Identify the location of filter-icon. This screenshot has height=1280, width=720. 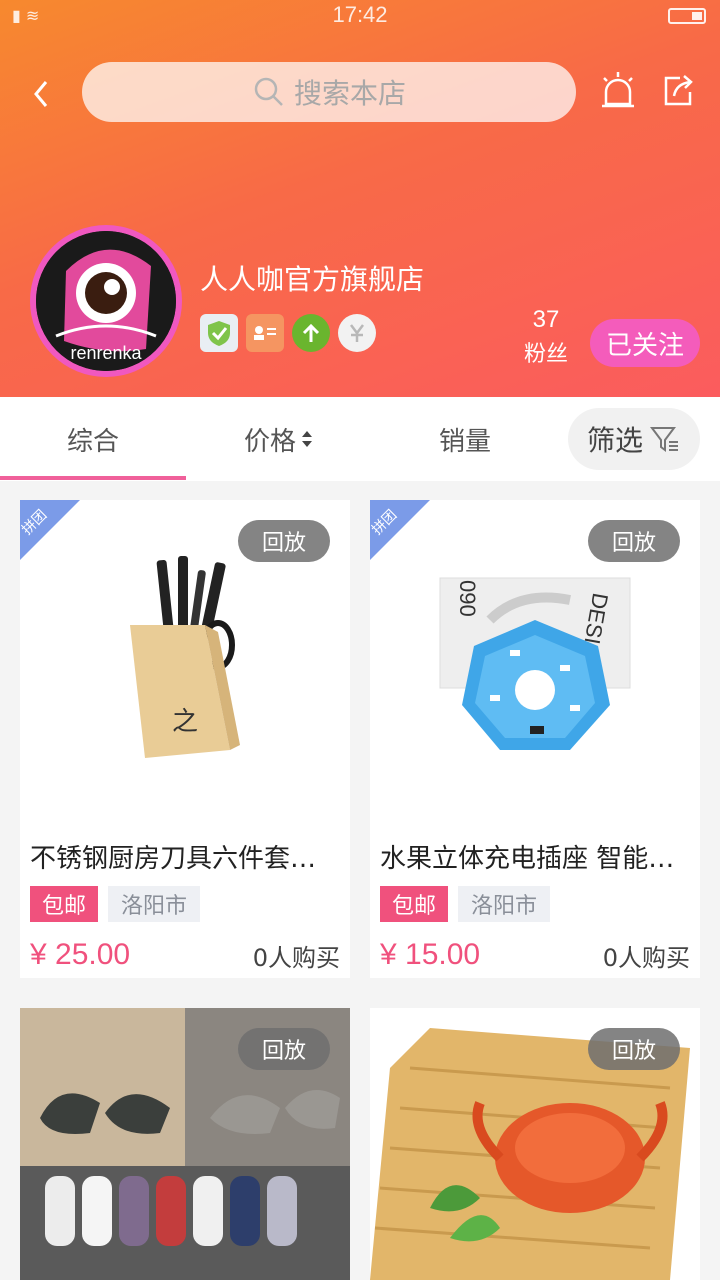
(664, 439).